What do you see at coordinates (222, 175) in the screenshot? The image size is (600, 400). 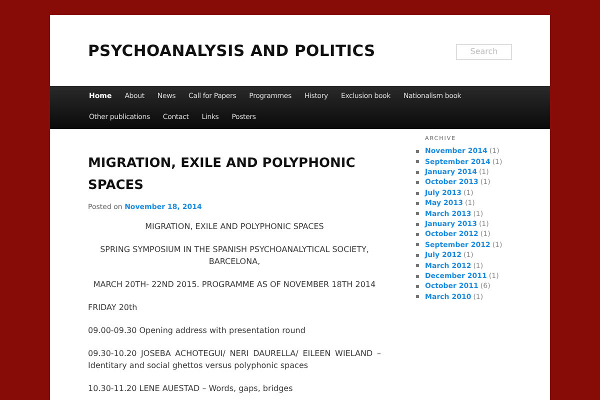 I see `post-title: MIGRATION, EXILE AND POLYPHONIC SPACES` at bounding box center [222, 175].